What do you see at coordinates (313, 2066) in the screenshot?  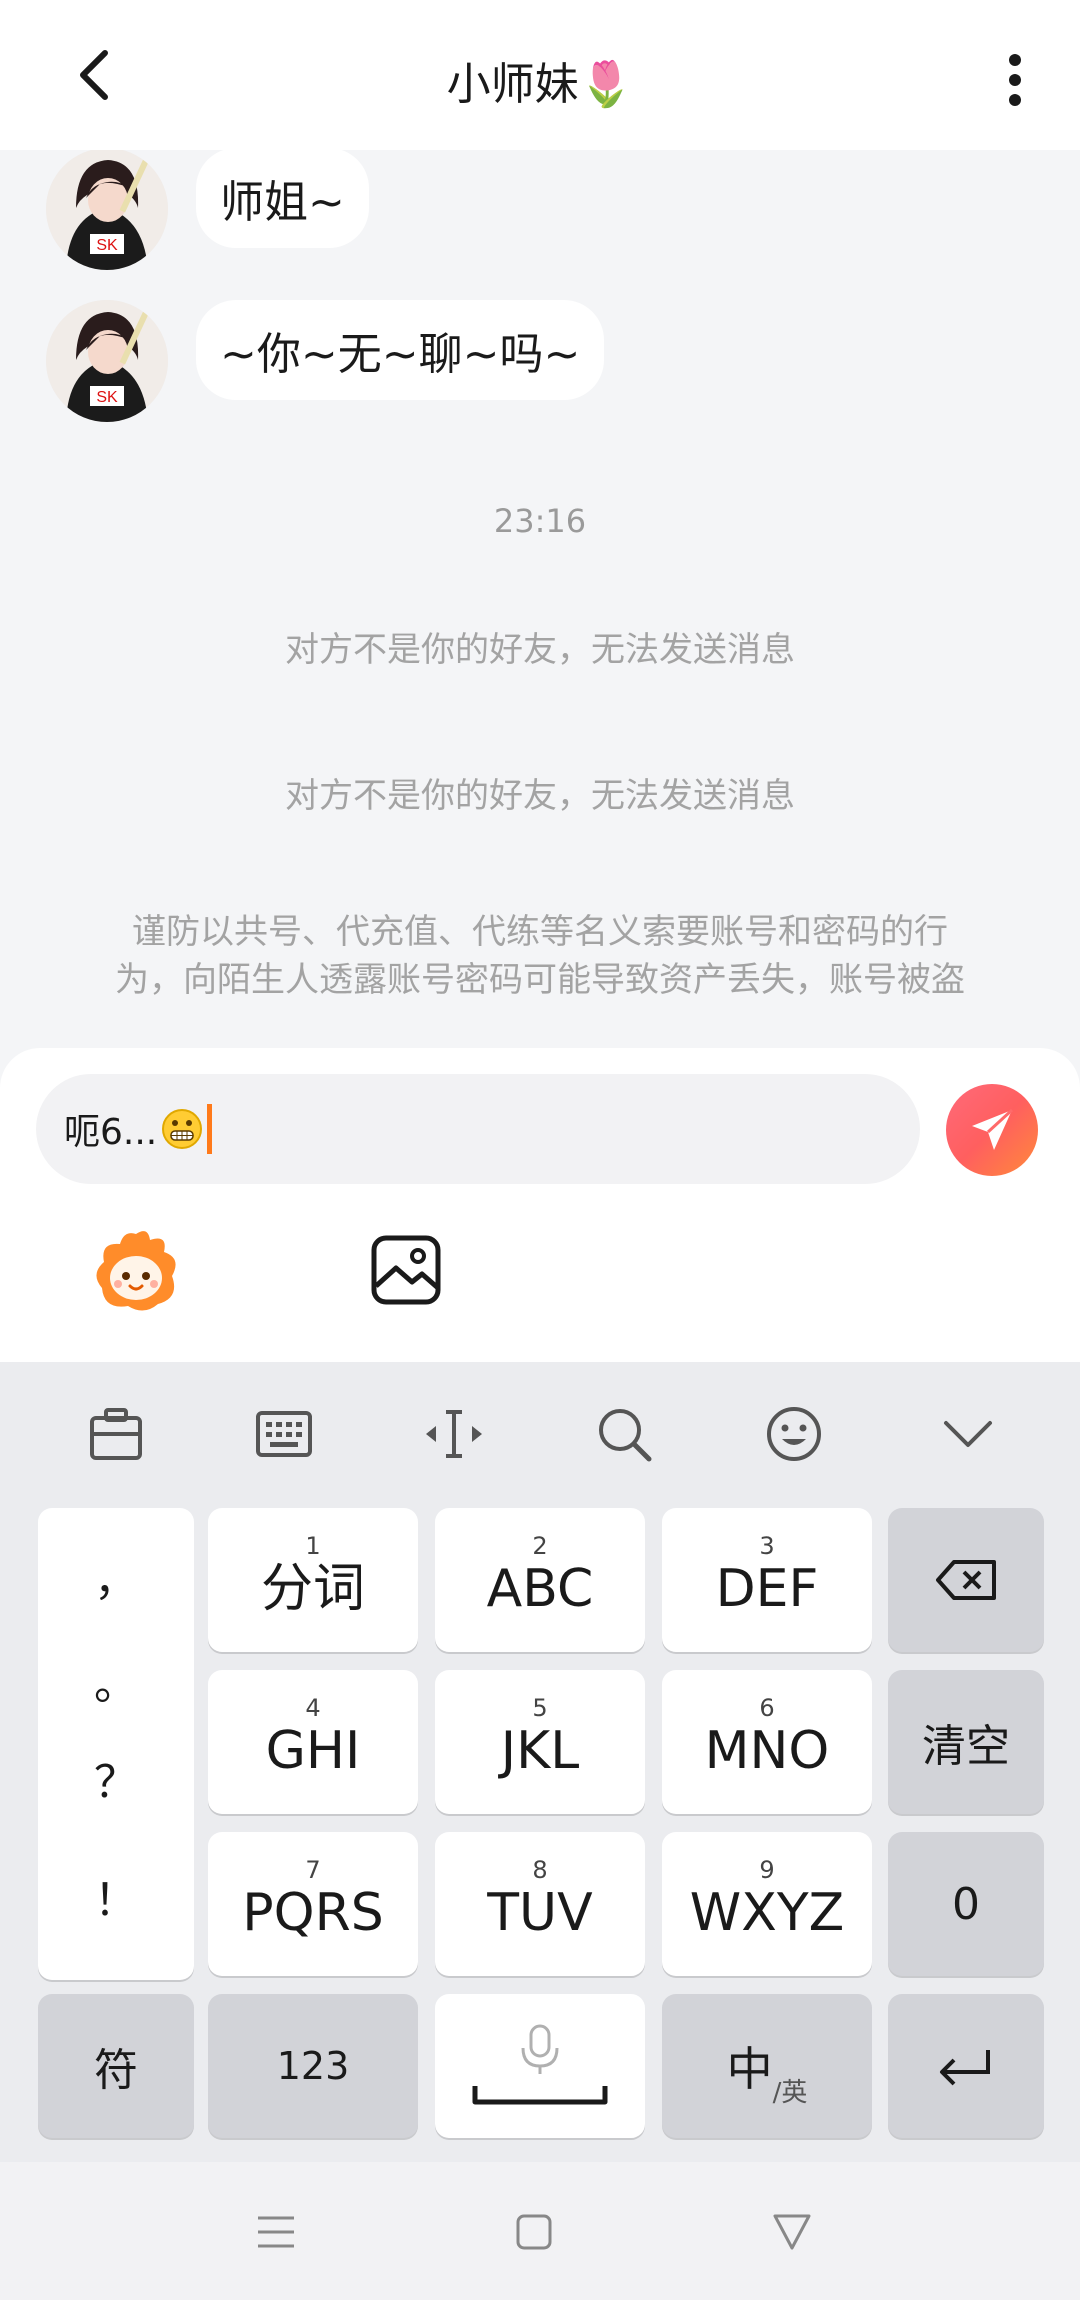 I see `numbers-key: 123` at bounding box center [313, 2066].